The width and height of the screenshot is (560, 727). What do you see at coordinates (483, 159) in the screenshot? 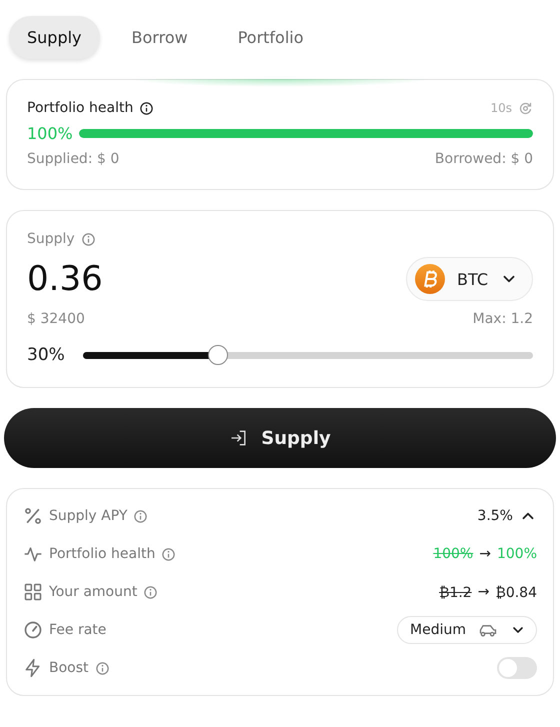
I see `borrowed-amount: Borrowed: $ 0` at bounding box center [483, 159].